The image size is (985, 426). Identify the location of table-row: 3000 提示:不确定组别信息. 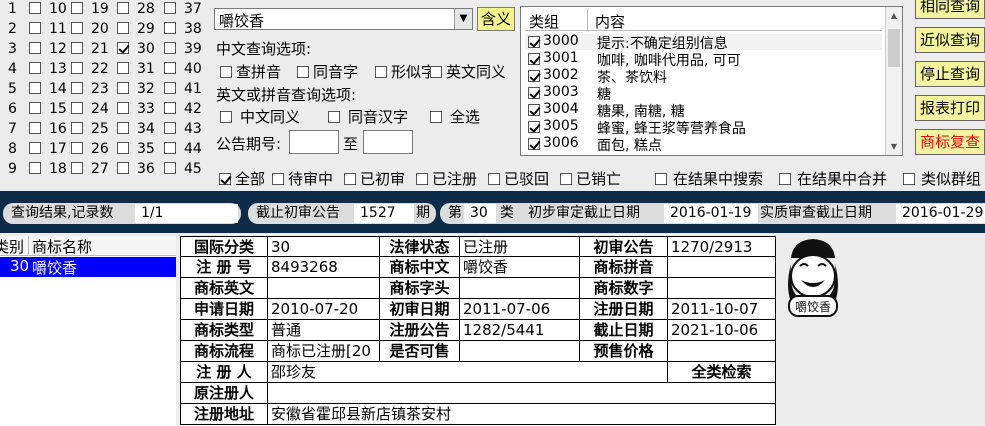
(703, 42).